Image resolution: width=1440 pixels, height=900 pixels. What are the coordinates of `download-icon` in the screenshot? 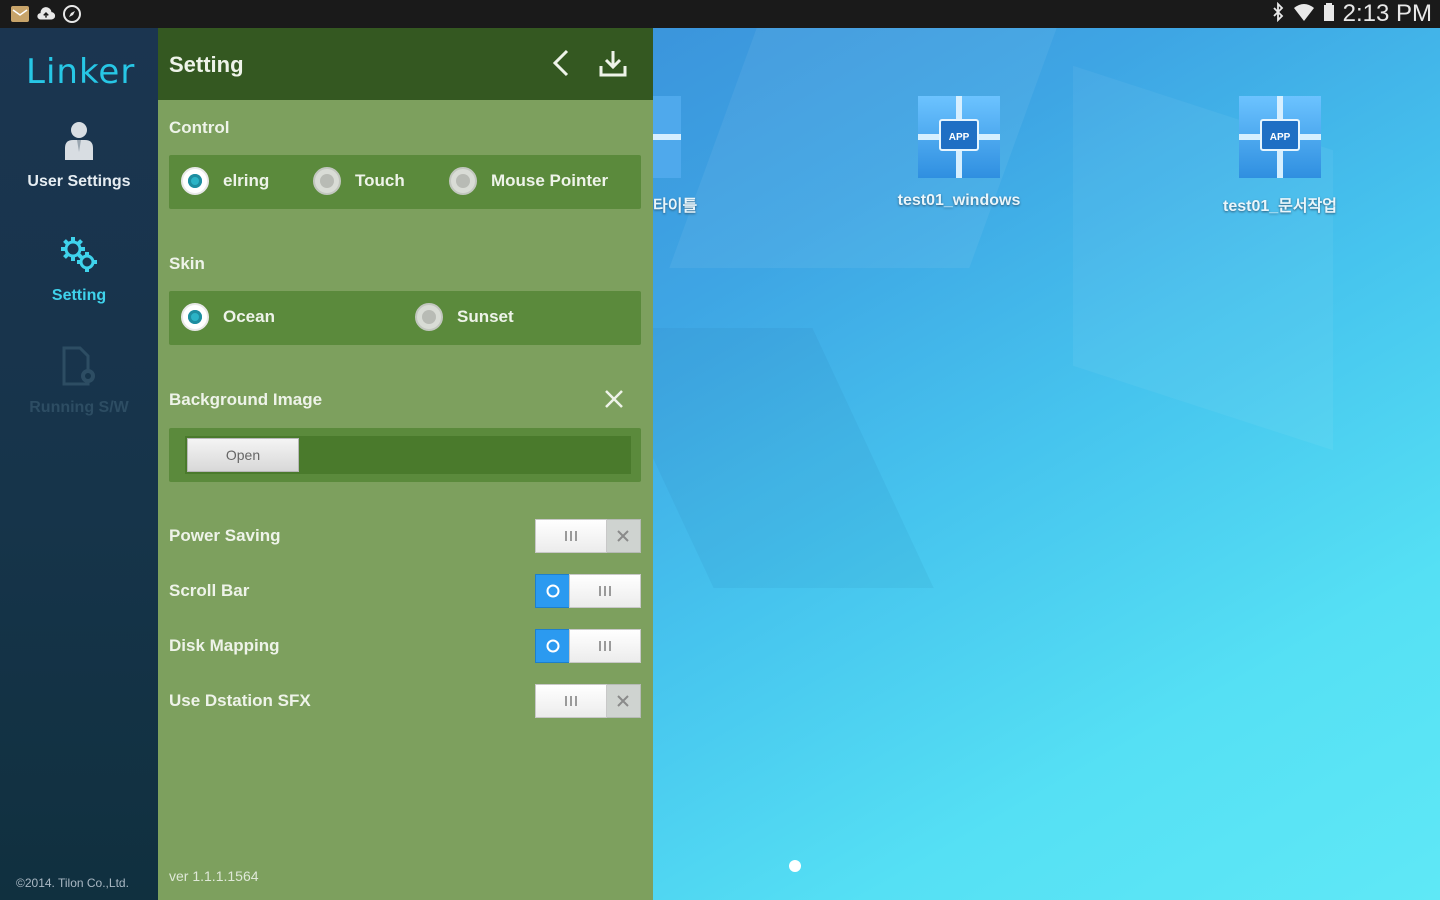 It's located at (613, 65).